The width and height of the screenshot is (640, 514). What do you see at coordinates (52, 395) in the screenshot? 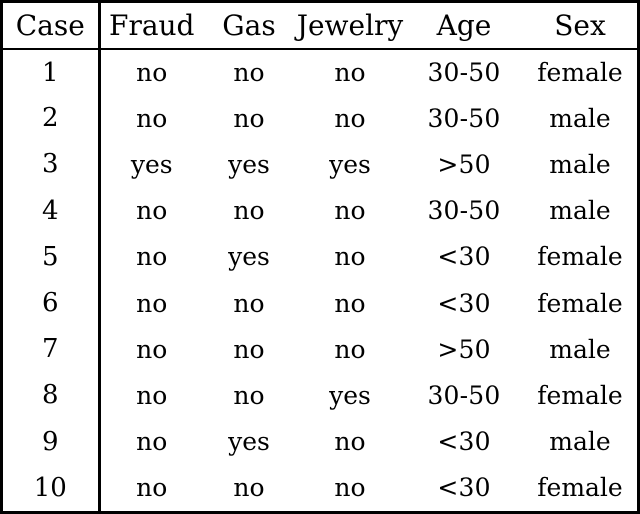
I see `cell-case: 8` at bounding box center [52, 395].